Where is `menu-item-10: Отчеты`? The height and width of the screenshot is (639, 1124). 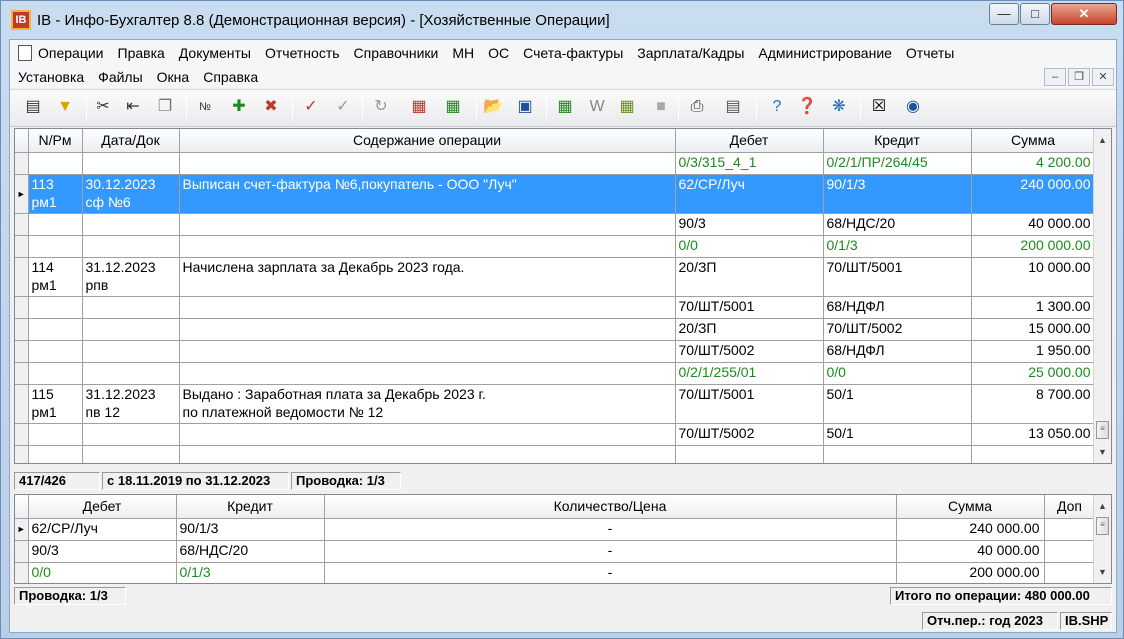 menu-item-10: Отчеты is located at coordinates (930, 53).